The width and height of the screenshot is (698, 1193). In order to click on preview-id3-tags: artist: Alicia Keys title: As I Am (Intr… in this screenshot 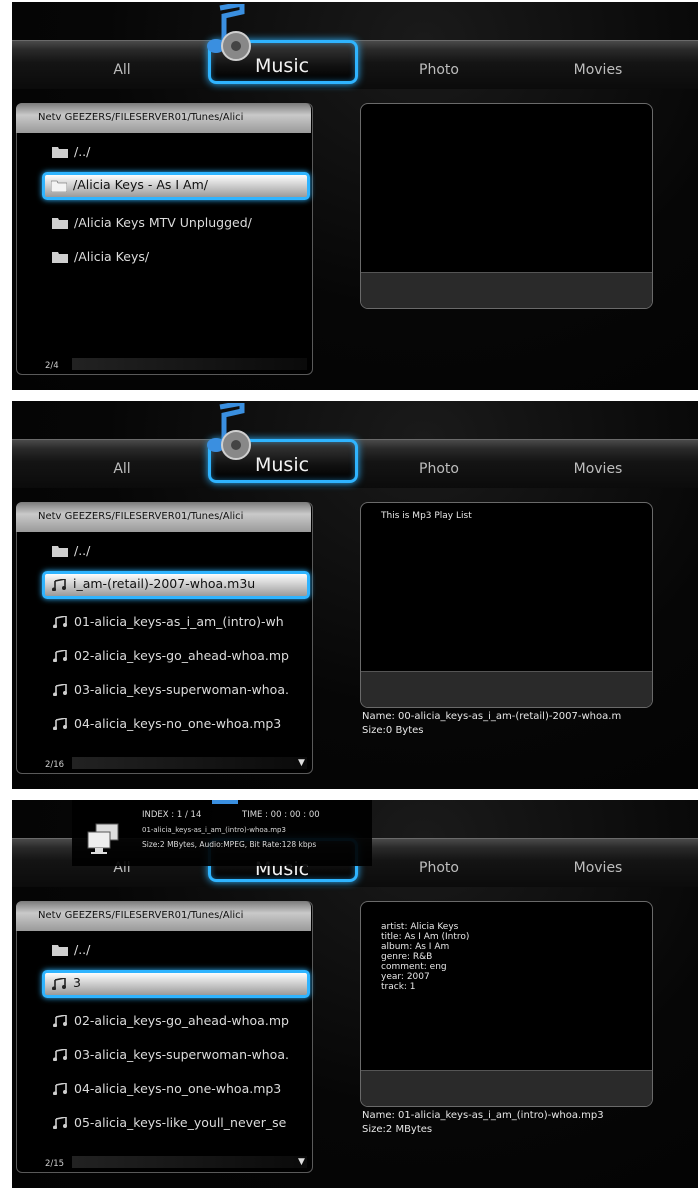, I will do `click(425, 957)`.